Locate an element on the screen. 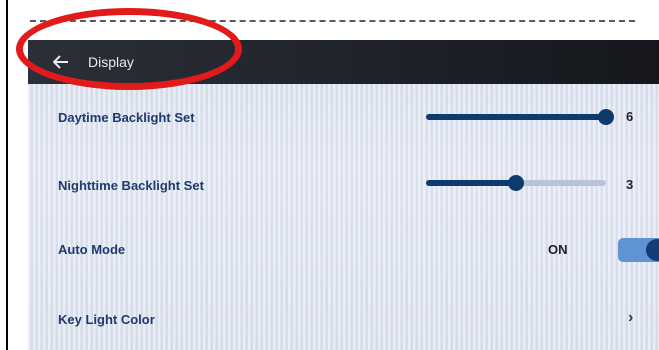  back-button is located at coordinates (61, 62).